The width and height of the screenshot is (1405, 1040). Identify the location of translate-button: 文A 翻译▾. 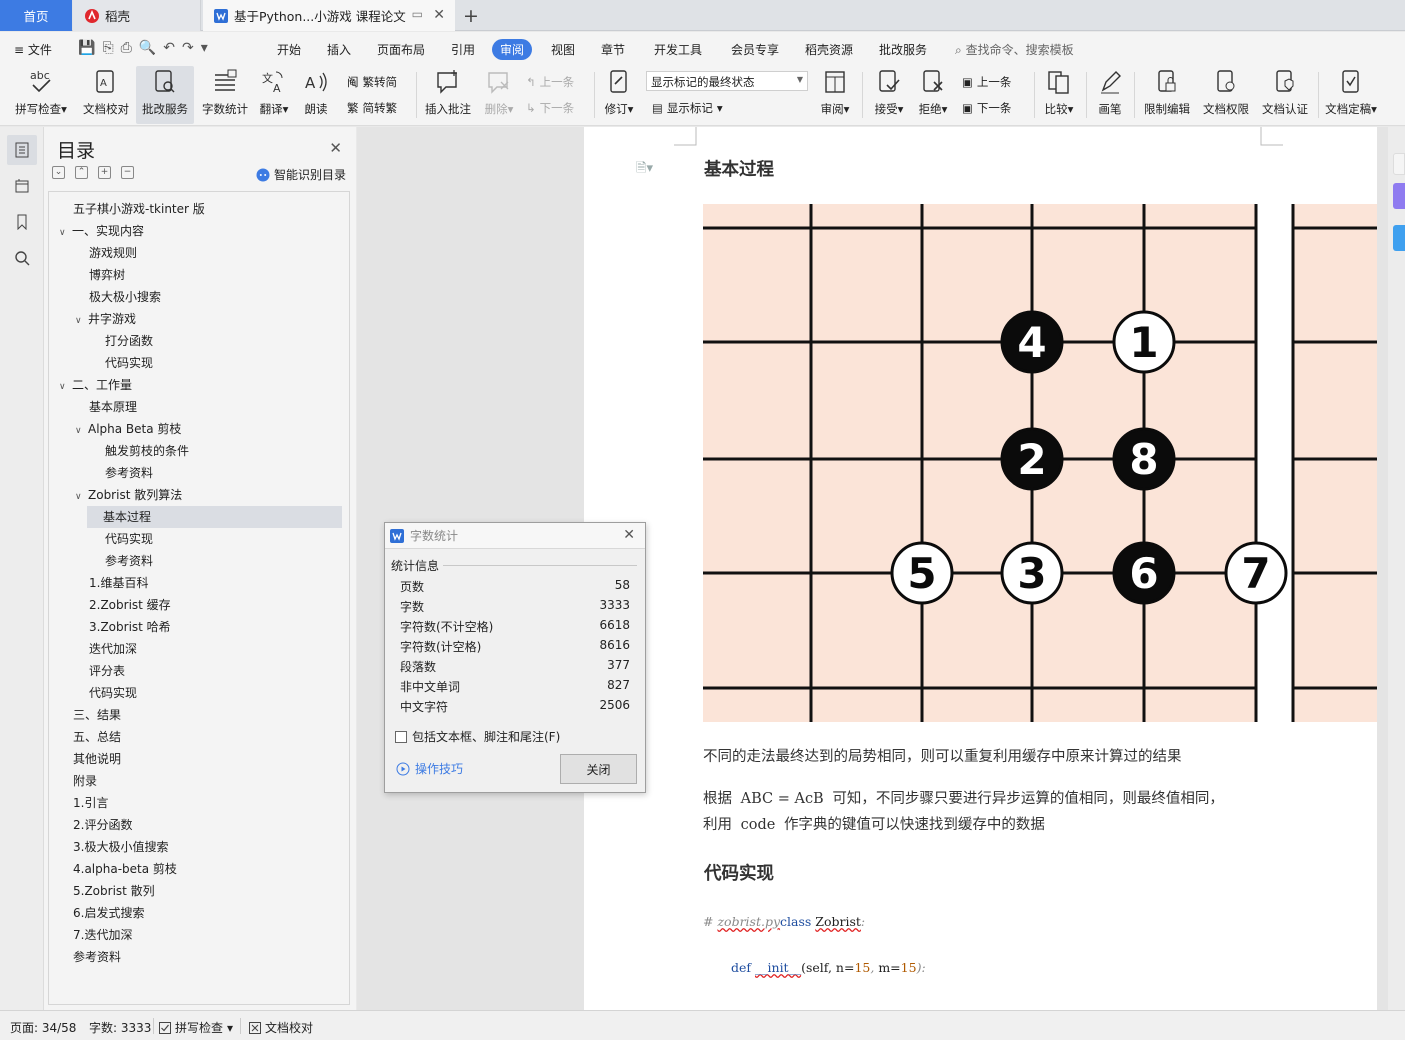
(274, 95).